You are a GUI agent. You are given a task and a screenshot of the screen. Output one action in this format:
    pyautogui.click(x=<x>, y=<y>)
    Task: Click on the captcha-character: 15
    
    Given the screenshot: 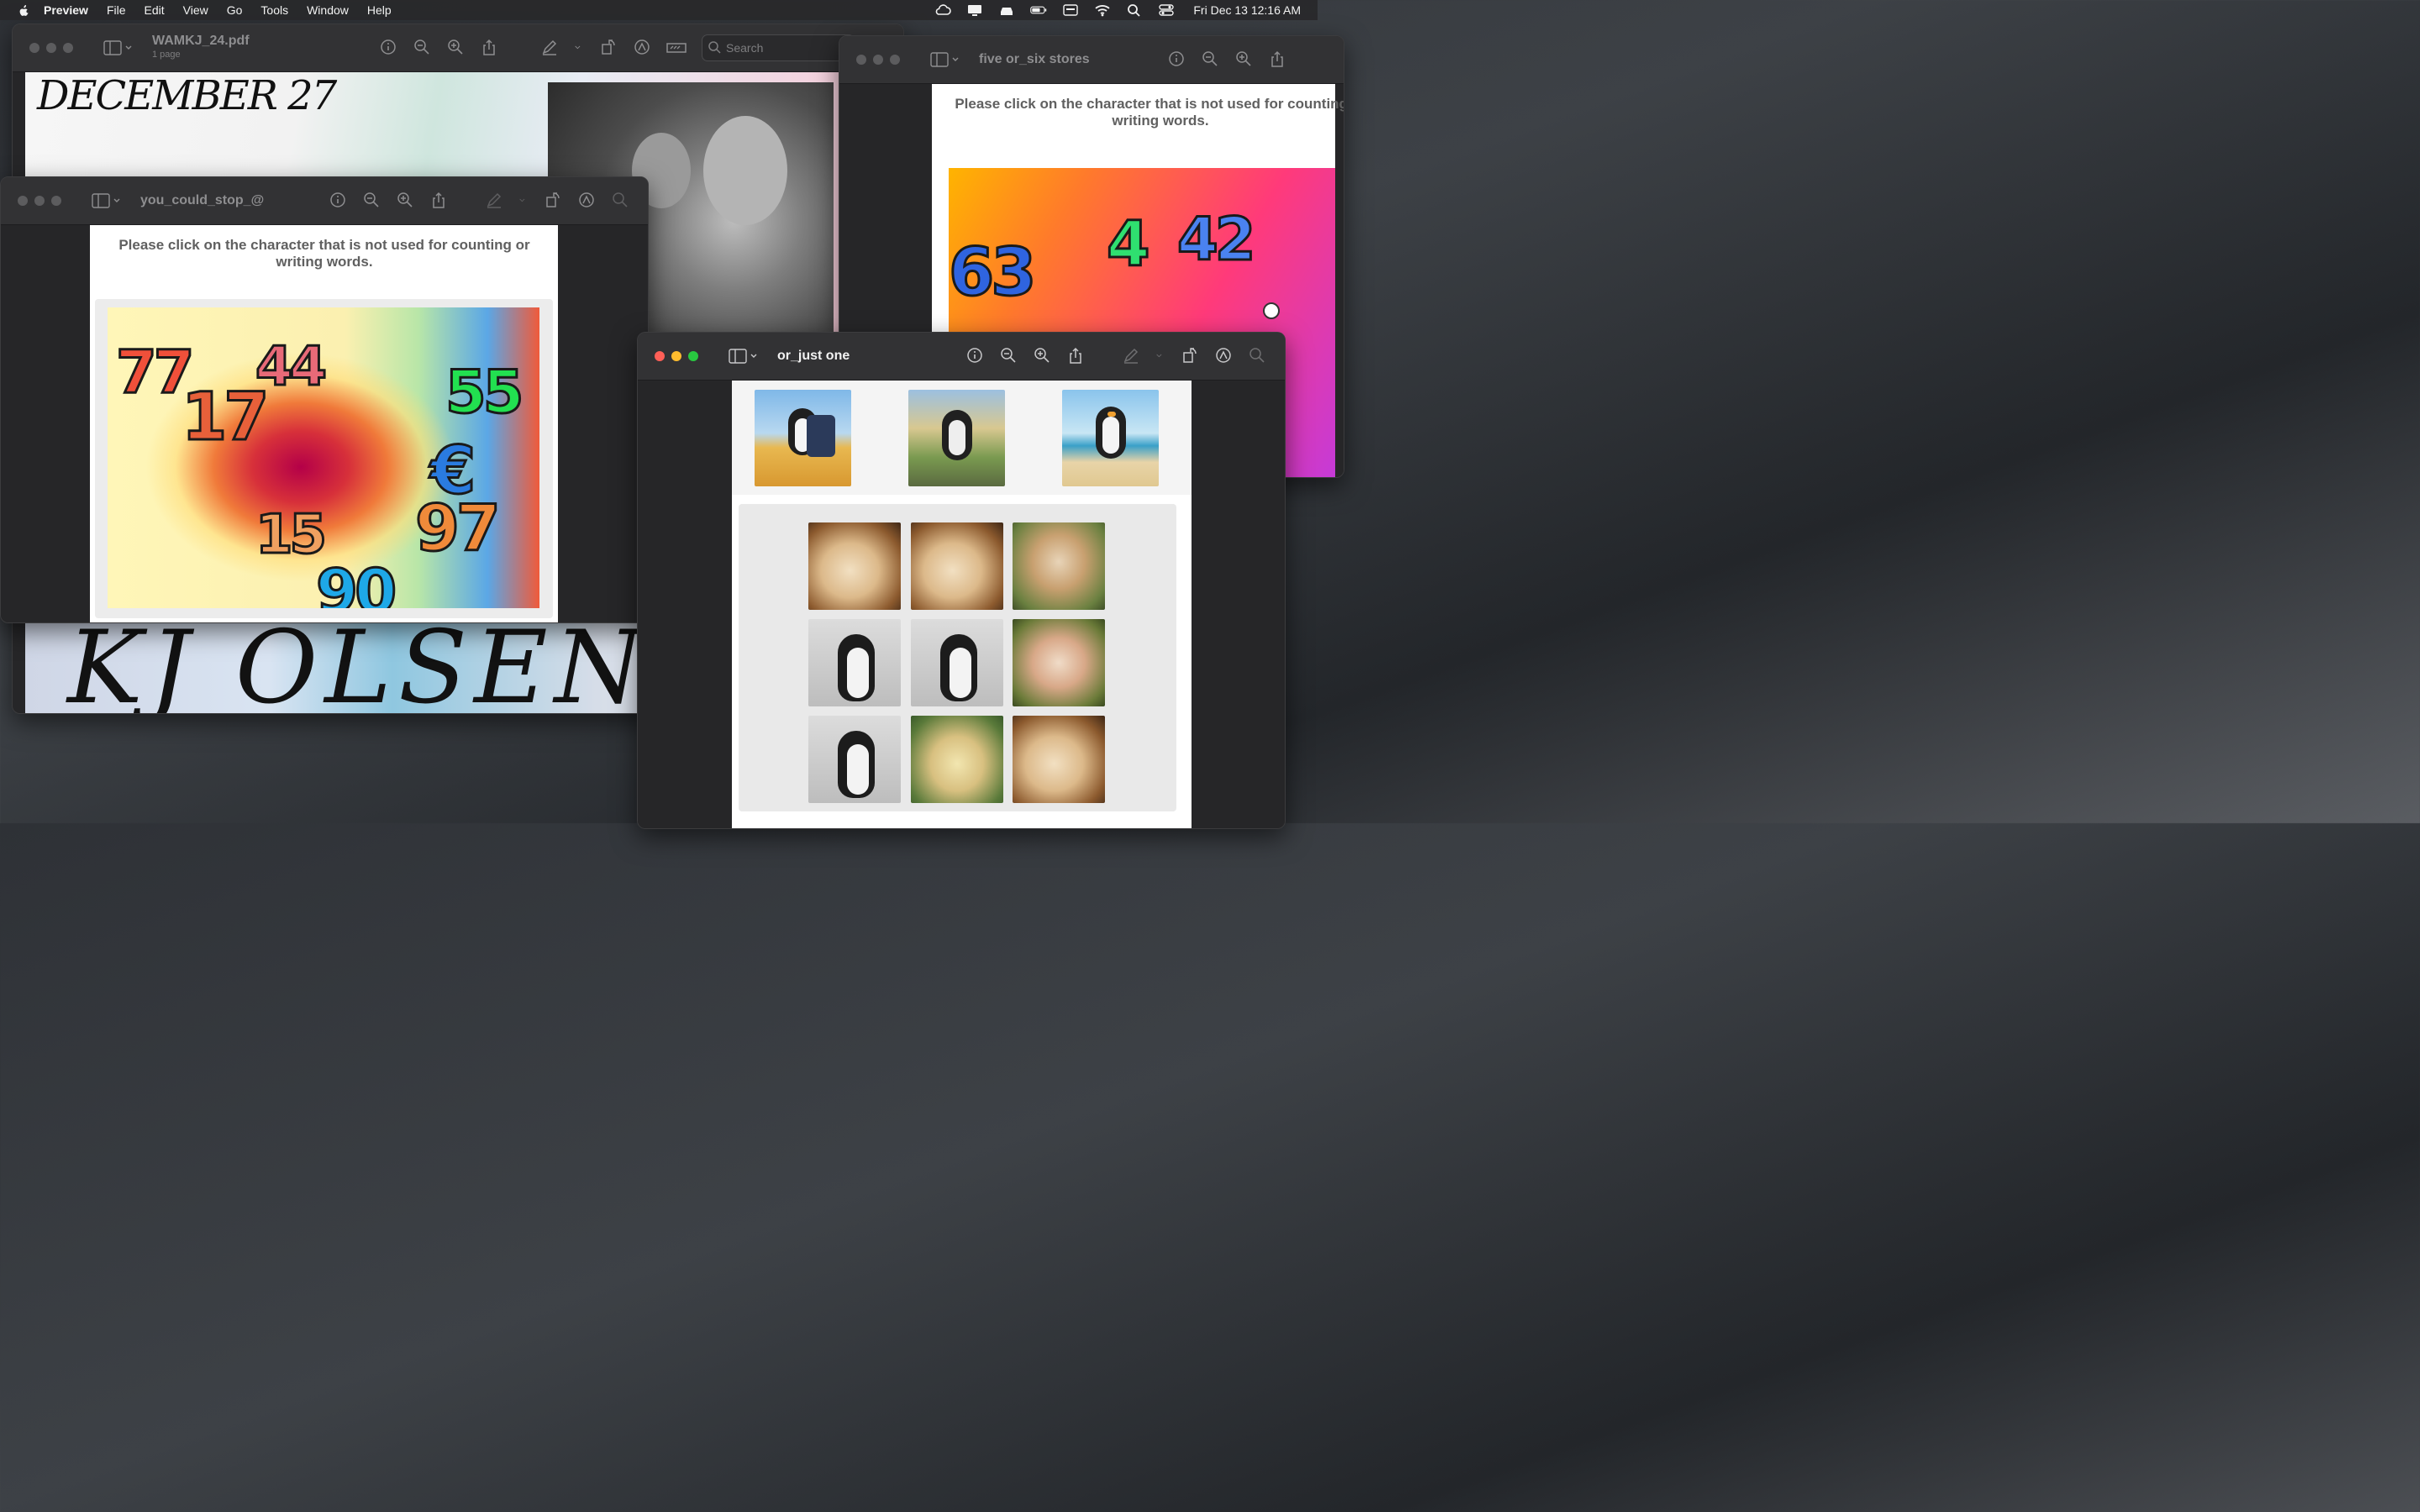 What is the action you would take?
    pyautogui.click(x=291, y=535)
    